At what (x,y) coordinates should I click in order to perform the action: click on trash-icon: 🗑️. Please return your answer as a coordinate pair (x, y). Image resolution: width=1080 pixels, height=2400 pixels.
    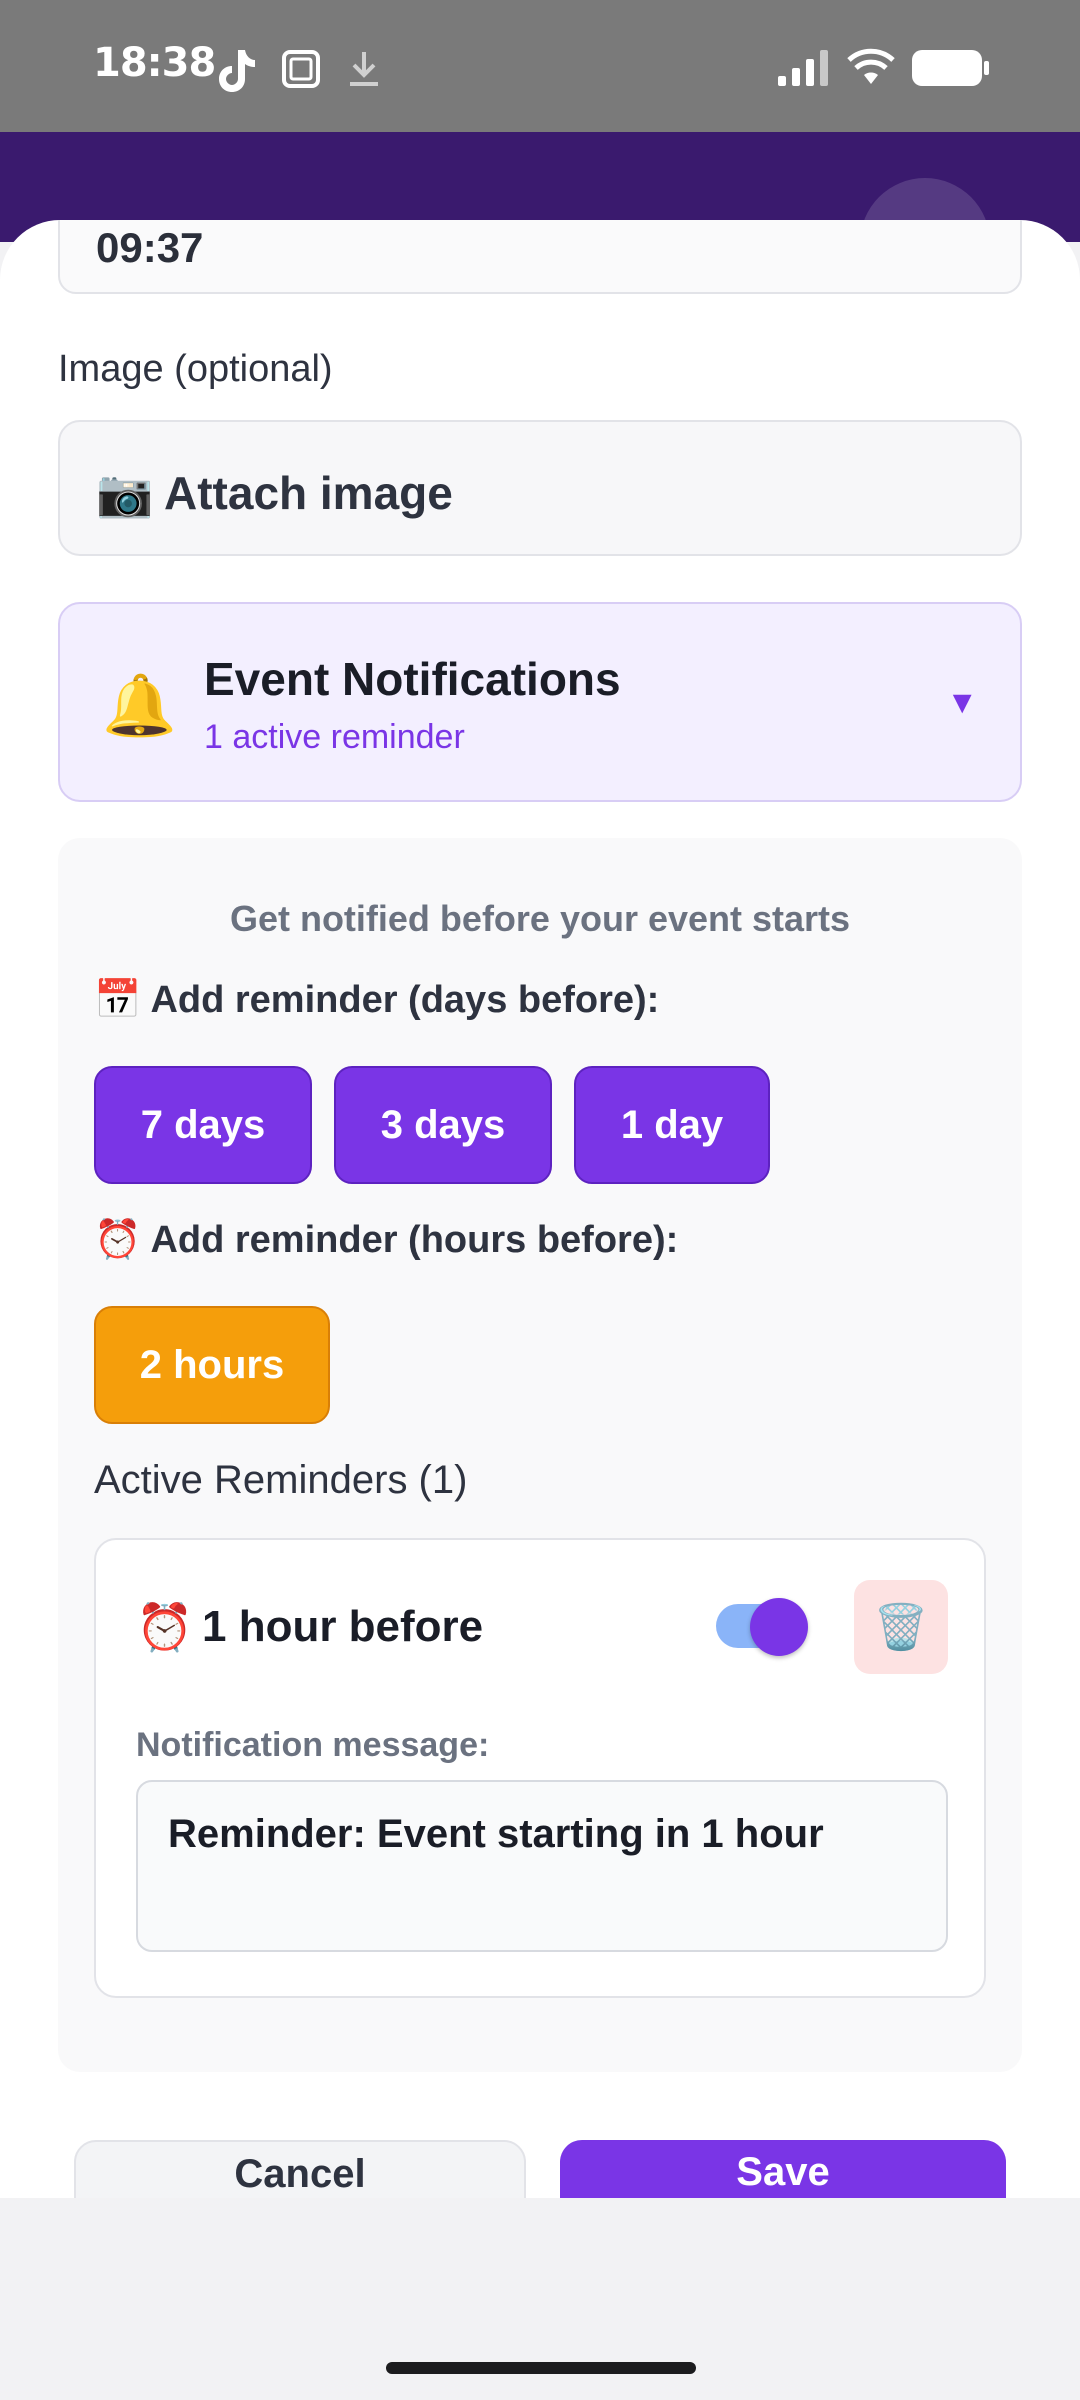
    Looking at the image, I should click on (901, 1627).